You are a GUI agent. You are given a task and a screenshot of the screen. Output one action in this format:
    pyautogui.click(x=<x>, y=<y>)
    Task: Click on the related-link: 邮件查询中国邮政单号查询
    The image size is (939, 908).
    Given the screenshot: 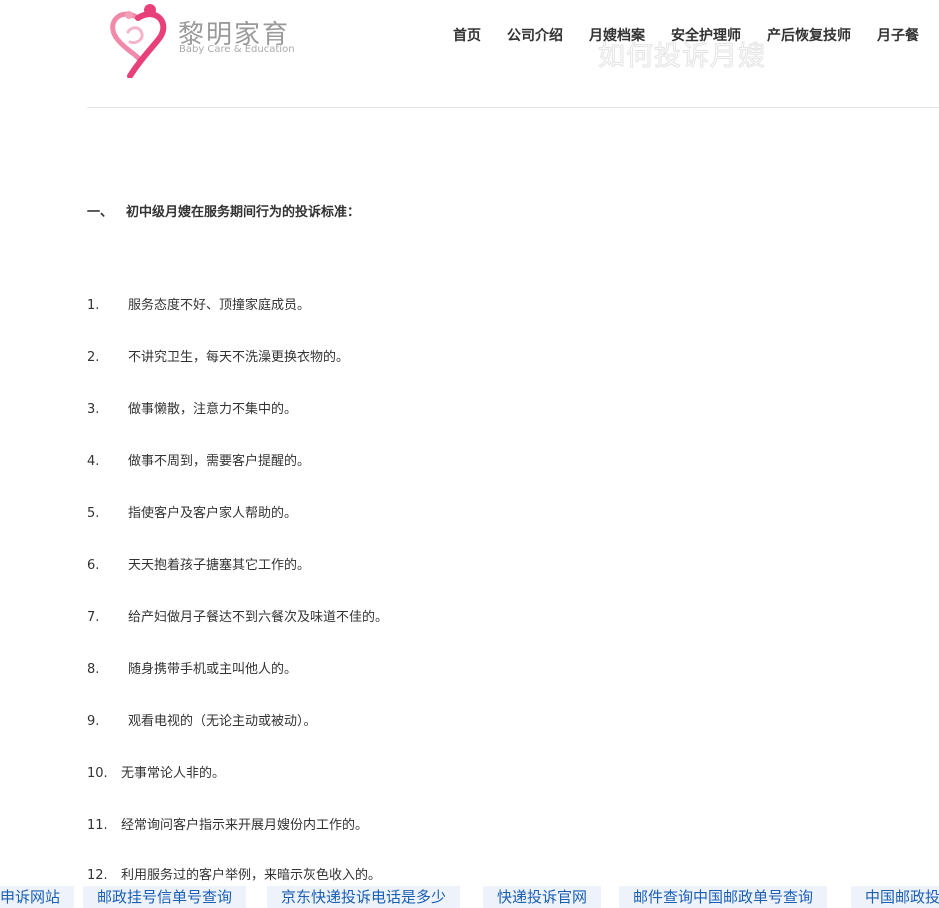 What is the action you would take?
    pyautogui.click(x=723, y=897)
    